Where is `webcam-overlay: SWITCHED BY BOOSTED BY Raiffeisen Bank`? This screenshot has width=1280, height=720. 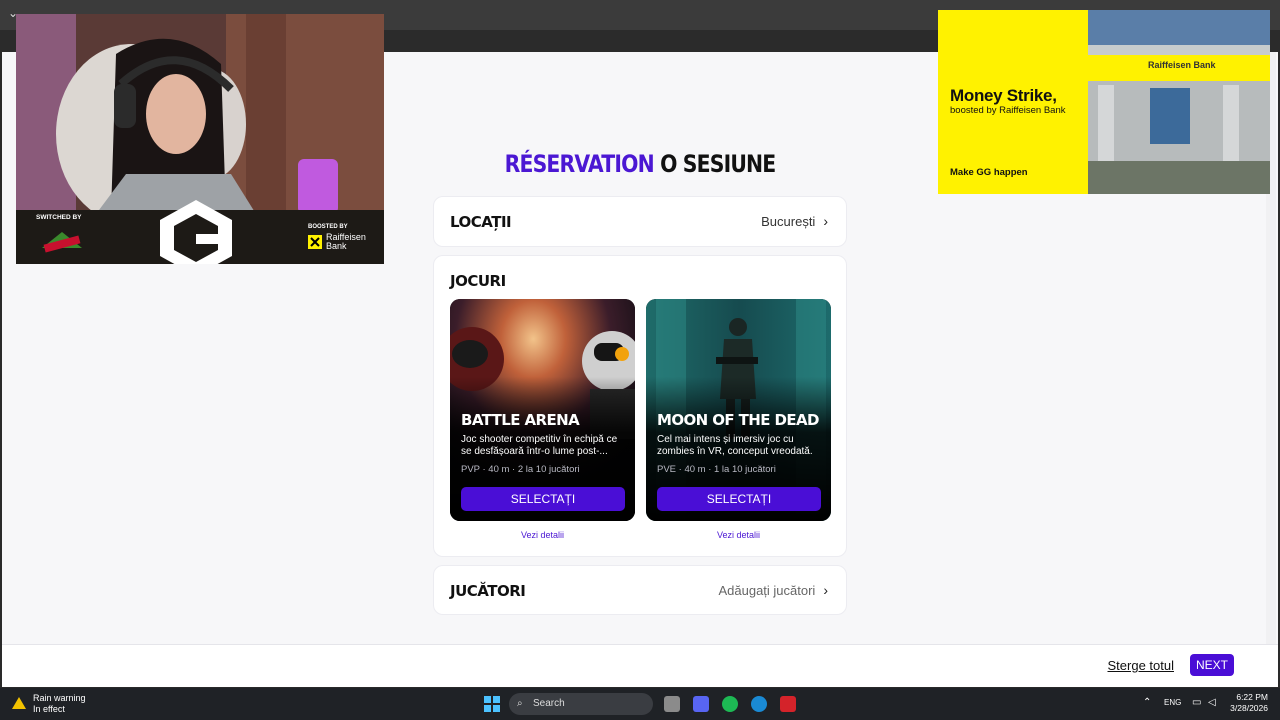 webcam-overlay: SWITCHED BY BOOSTED BY Raiffeisen Bank is located at coordinates (200, 139).